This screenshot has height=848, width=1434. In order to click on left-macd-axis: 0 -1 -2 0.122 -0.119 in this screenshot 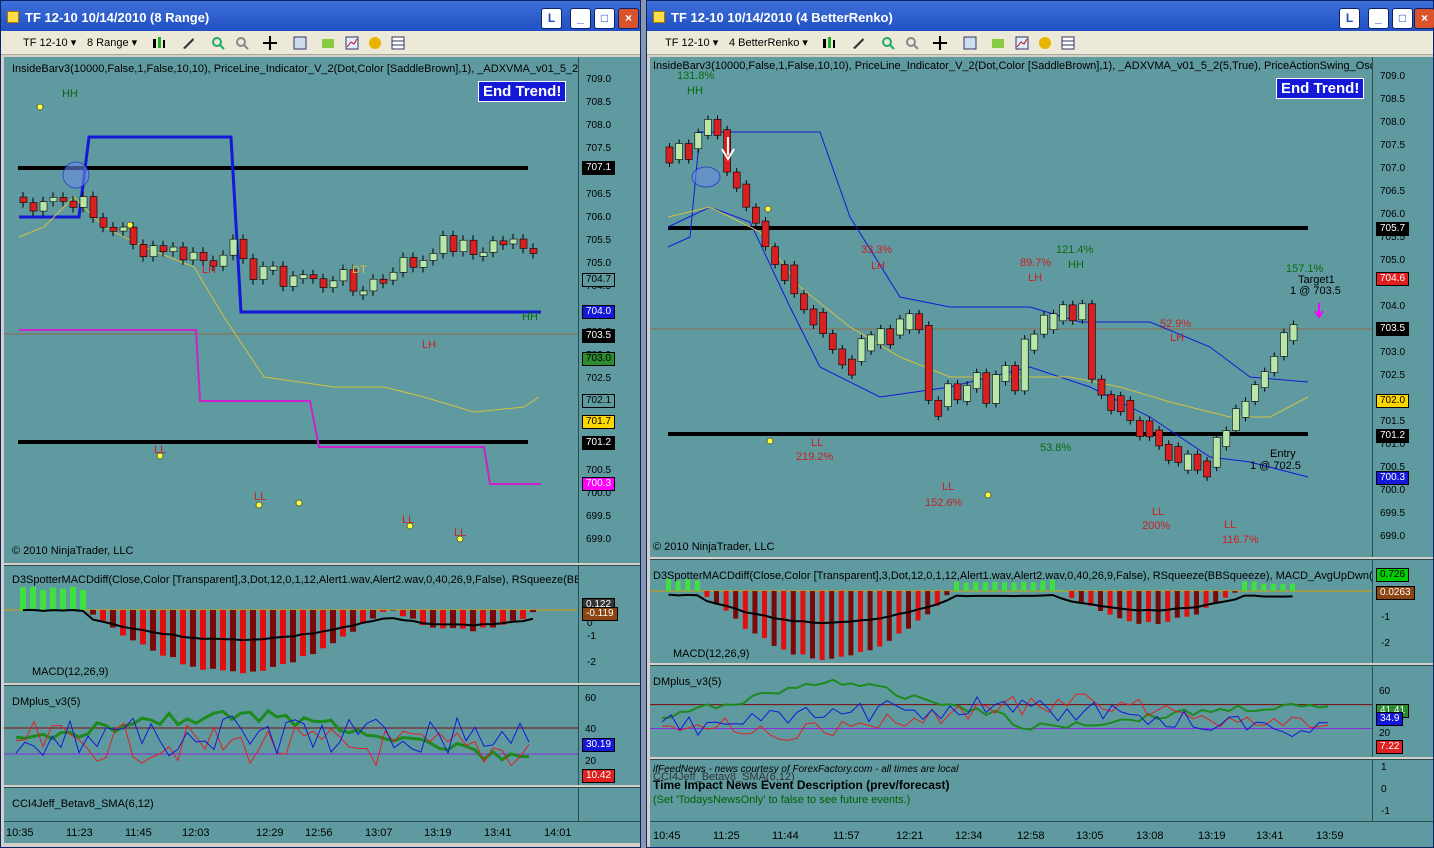, I will do `click(609, 624)`.